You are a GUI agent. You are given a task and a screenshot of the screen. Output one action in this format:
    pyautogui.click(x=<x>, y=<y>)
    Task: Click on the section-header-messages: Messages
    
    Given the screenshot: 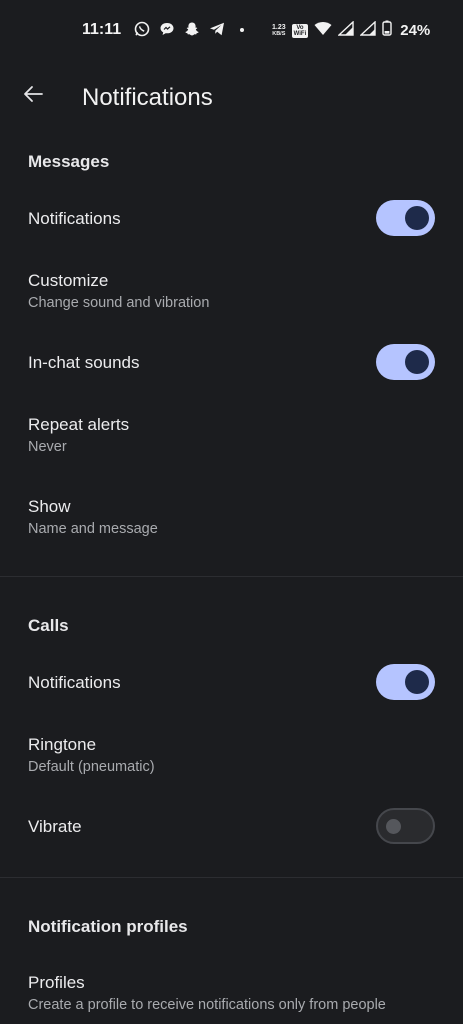 What is the action you would take?
    pyautogui.click(x=69, y=161)
    